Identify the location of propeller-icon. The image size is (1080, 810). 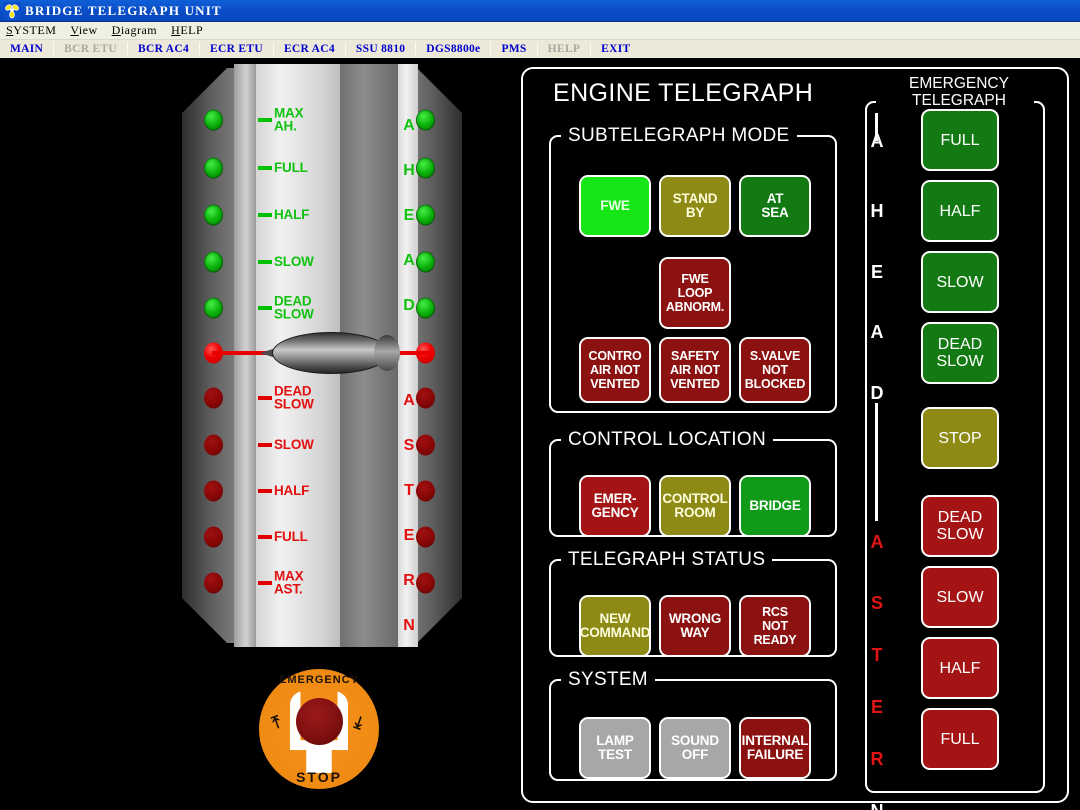
(12, 10).